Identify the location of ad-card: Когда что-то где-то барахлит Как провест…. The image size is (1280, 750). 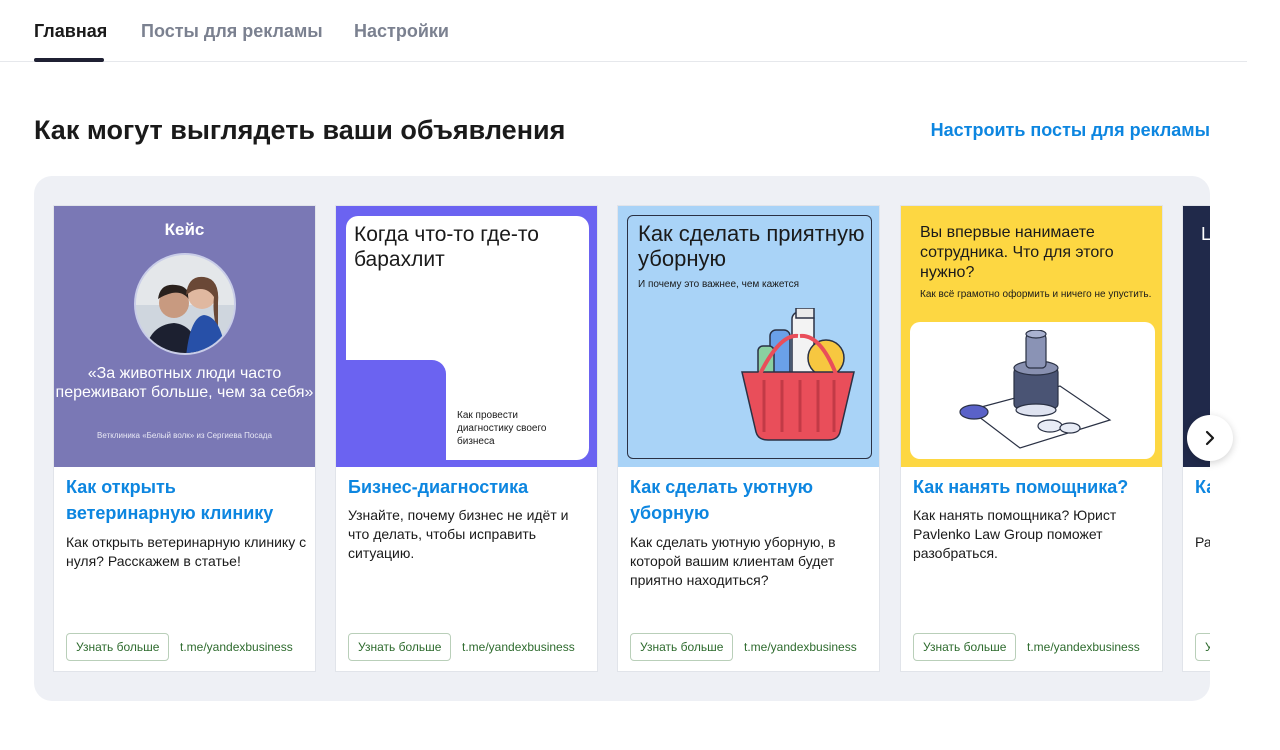
(466, 438).